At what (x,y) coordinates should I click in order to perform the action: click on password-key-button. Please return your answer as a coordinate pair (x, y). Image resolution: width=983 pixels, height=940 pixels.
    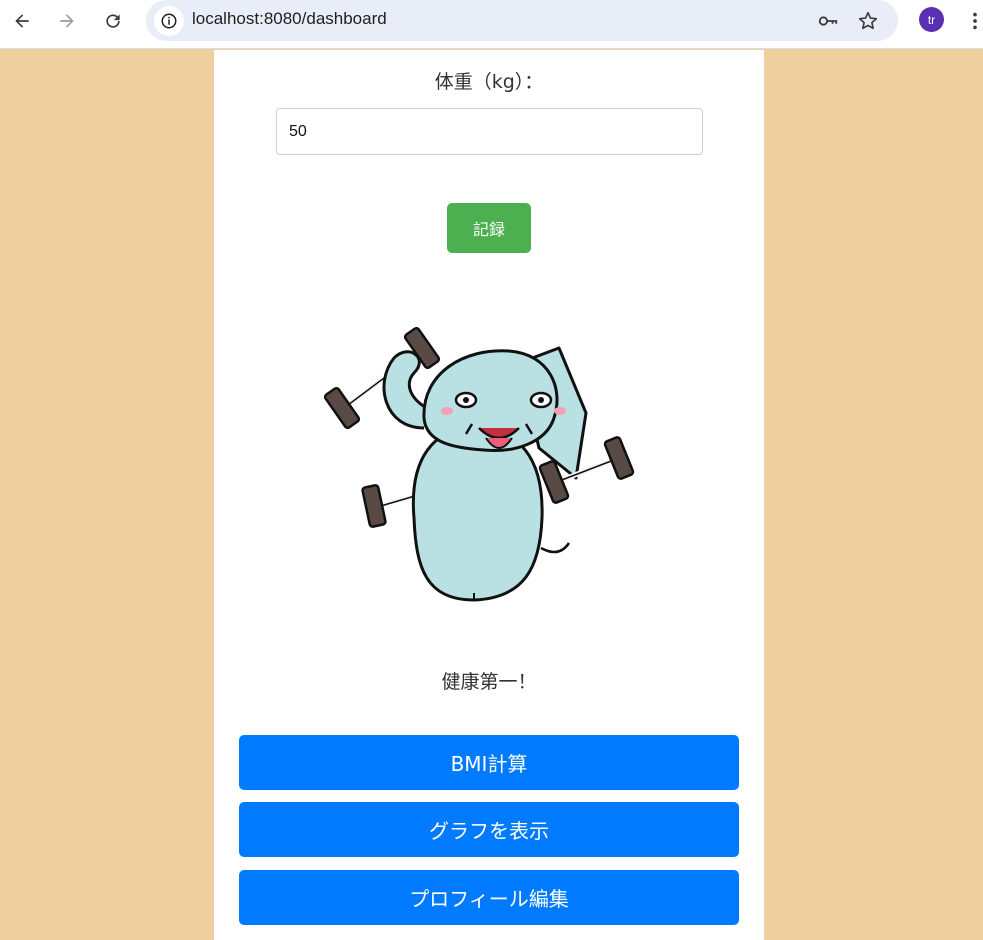
    Looking at the image, I should click on (828, 21).